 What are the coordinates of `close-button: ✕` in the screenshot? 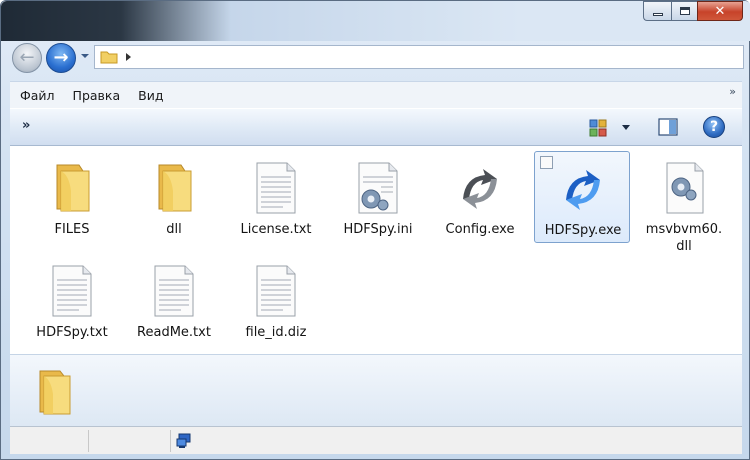 It's located at (720, 11).